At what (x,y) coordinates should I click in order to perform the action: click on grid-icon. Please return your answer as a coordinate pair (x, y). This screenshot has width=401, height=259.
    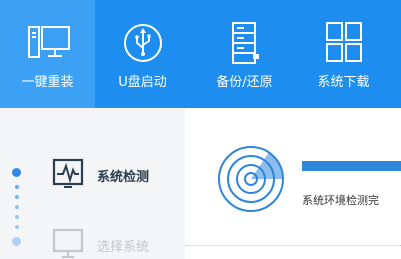
    Looking at the image, I should click on (343, 44).